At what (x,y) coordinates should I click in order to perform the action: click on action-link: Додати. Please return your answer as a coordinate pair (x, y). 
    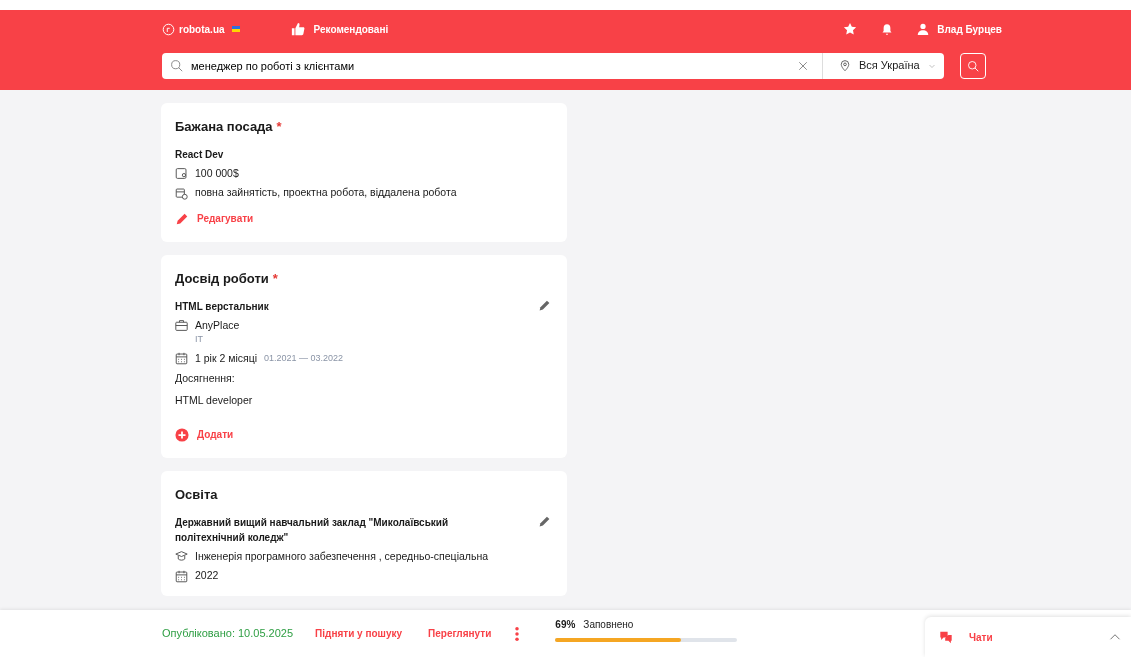
    Looking at the image, I should click on (204, 434).